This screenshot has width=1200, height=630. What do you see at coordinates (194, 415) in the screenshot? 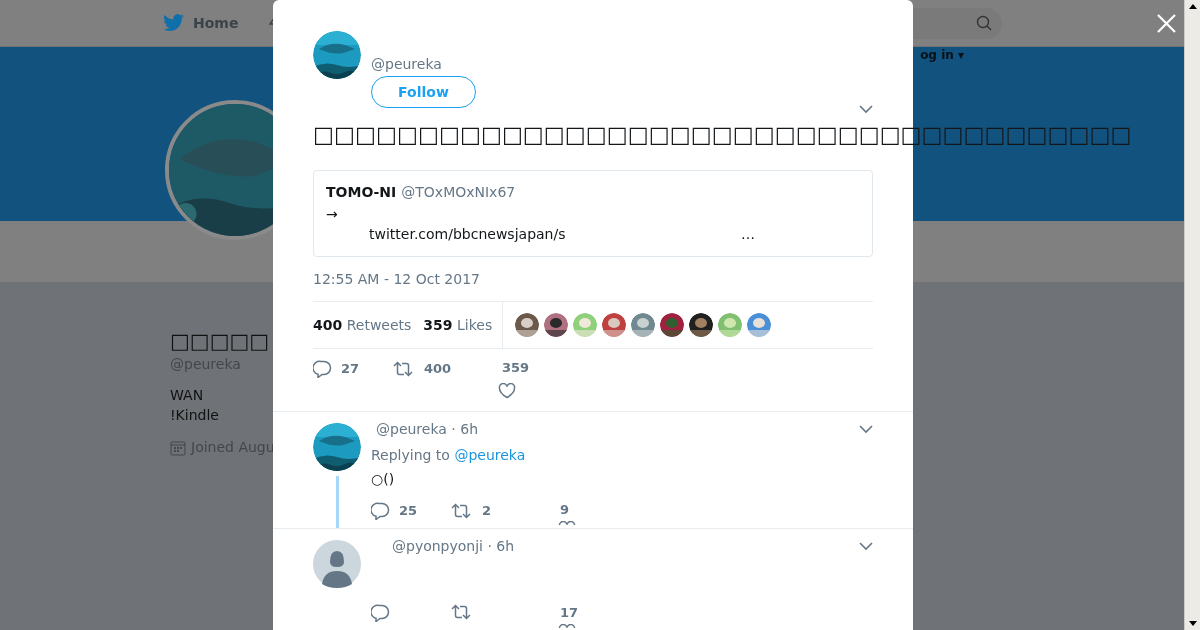
I see `bio-line: !Kindle` at bounding box center [194, 415].